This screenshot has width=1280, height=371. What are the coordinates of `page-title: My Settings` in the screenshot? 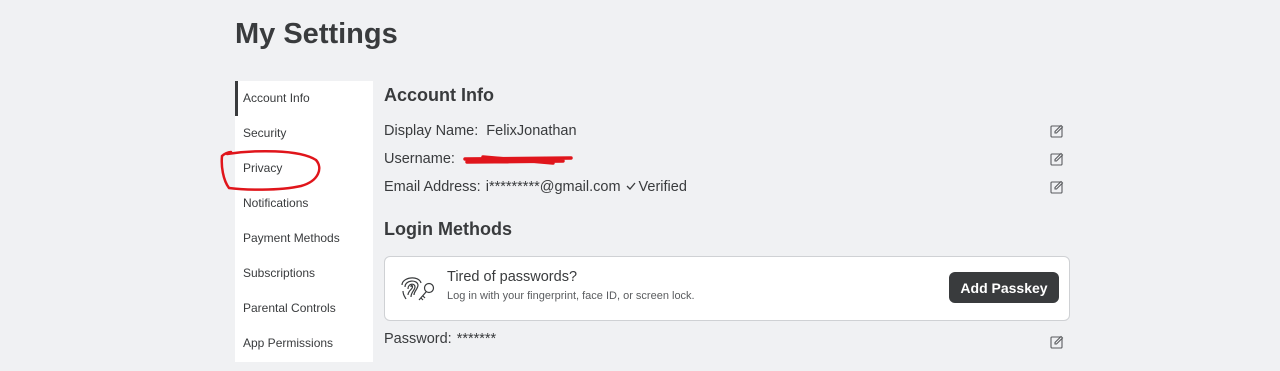 It's located at (316, 34).